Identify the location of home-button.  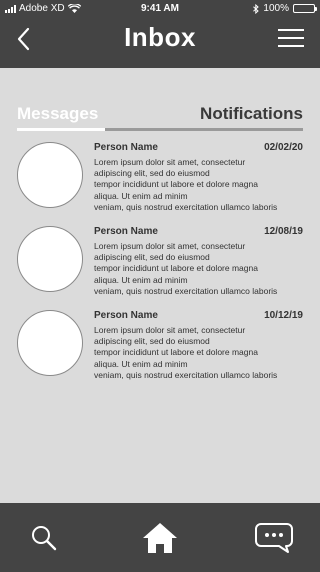
(160, 538).